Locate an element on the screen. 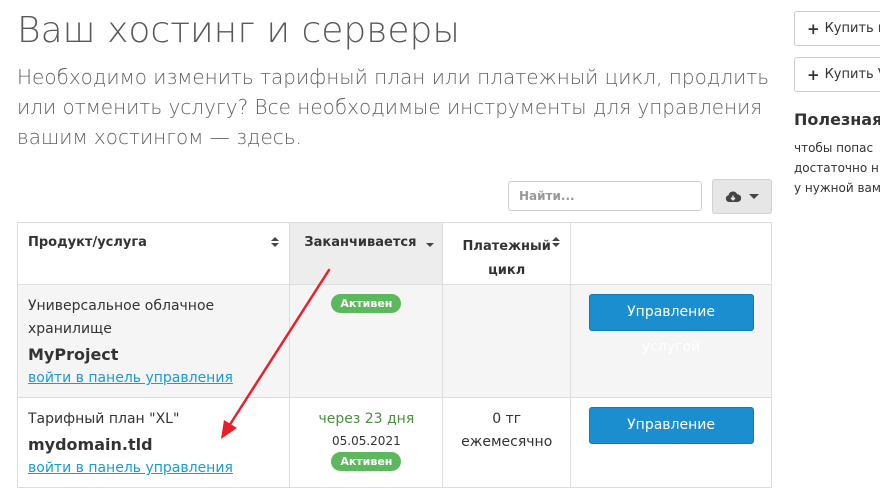 The height and width of the screenshot is (494, 880). column-header-expires: Заканчивается is located at coordinates (366, 253).